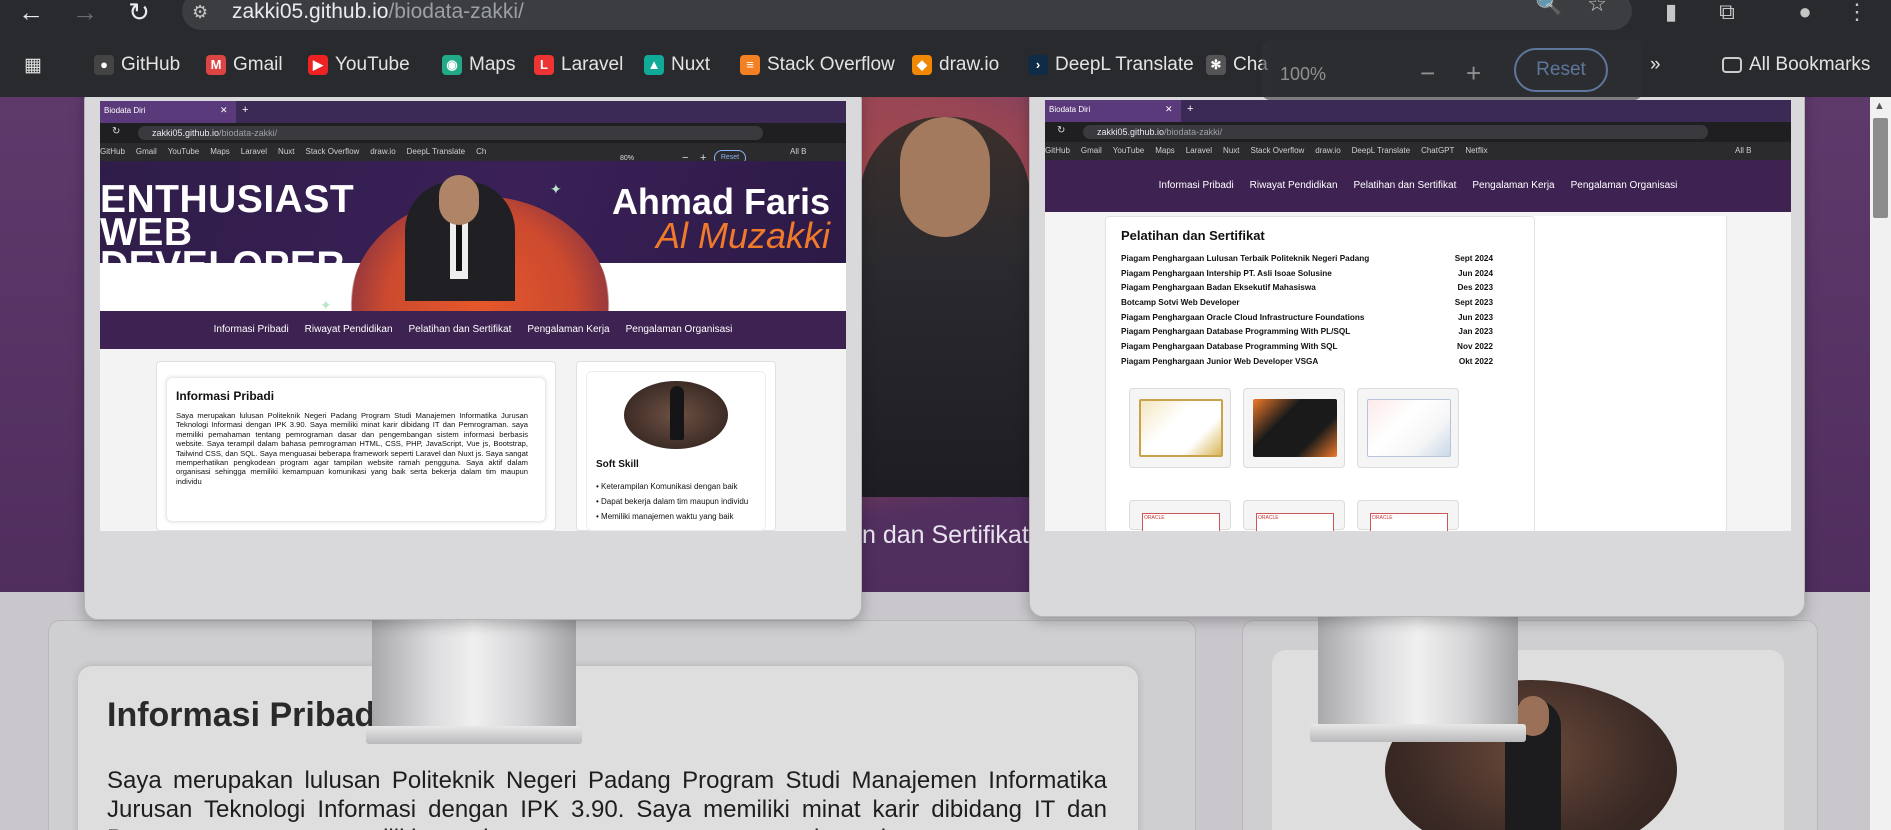 The image size is (1891, 830). I want to click on profile-avatar: ●, so click(1805, 15).